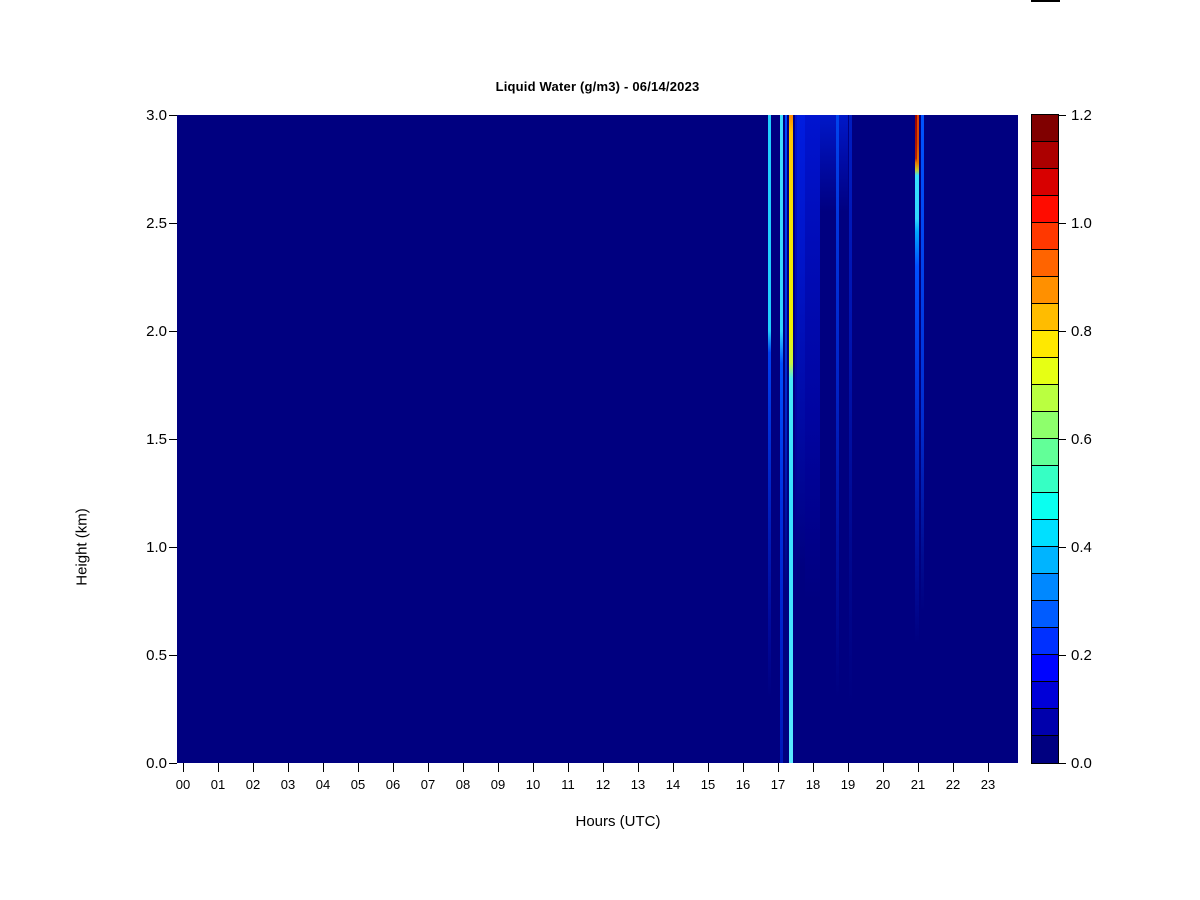  What do you see at coordinates (638, 784) in the screenshot?
I see `x-tick-label: 13` at bounding box center [638, 784].